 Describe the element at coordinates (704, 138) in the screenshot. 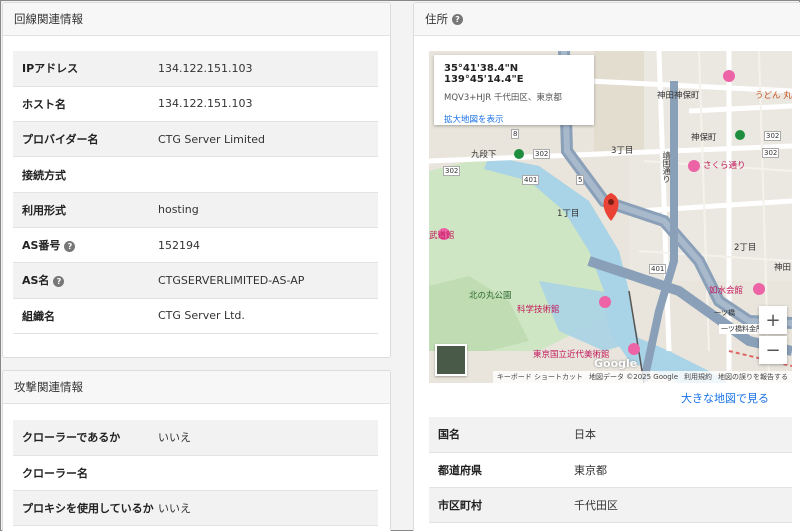

I see `map-label-jinbocho: 神保町` at that location.